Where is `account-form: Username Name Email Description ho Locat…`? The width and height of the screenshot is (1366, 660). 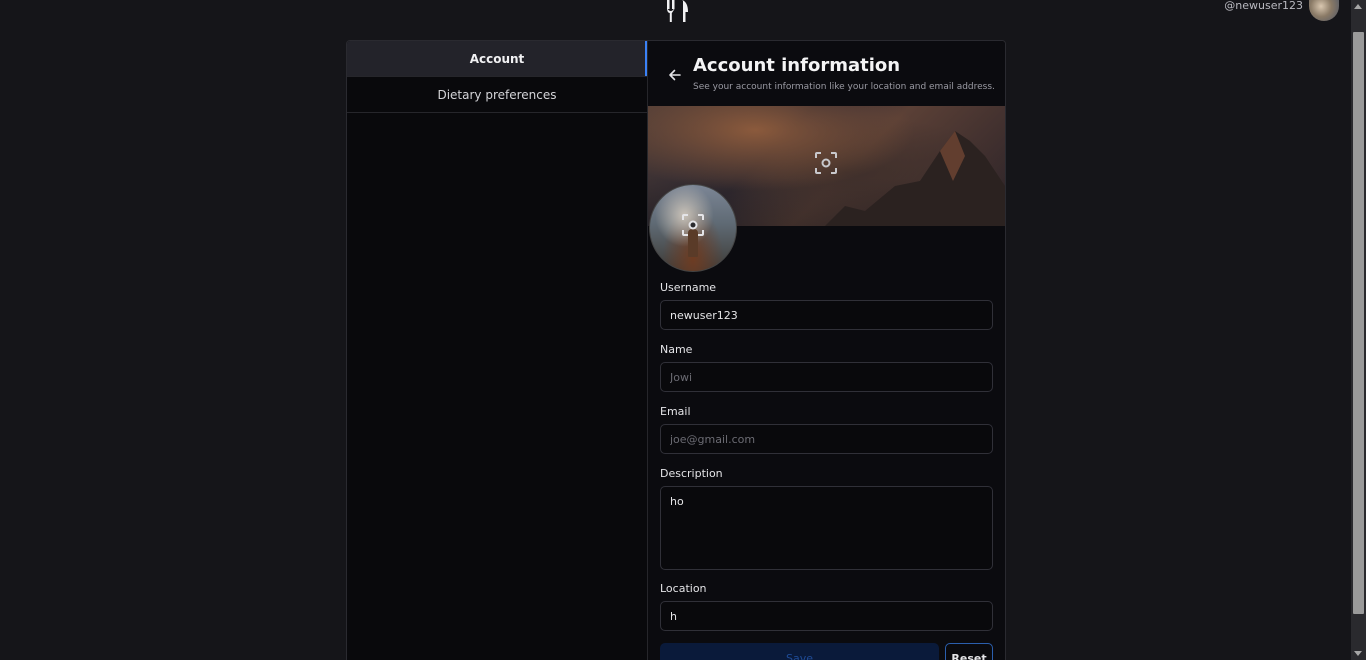 account-form: Username Name Email Description ho Locat… is located at coordinates (826, 470).